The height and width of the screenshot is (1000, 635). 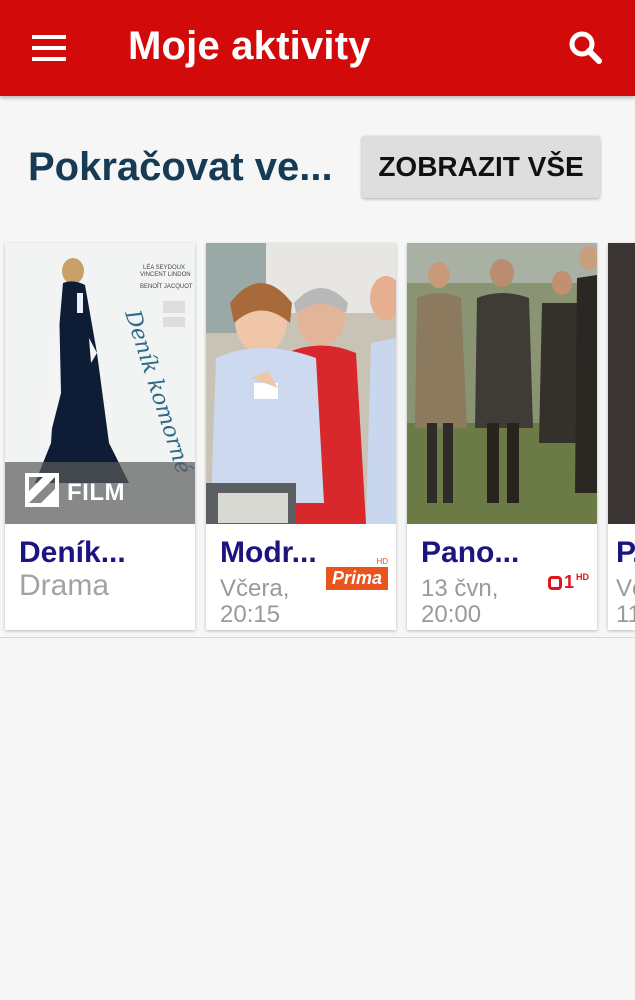 I want to click on channel-logo-ct1: 1 HD, so click(x=568, y=582).